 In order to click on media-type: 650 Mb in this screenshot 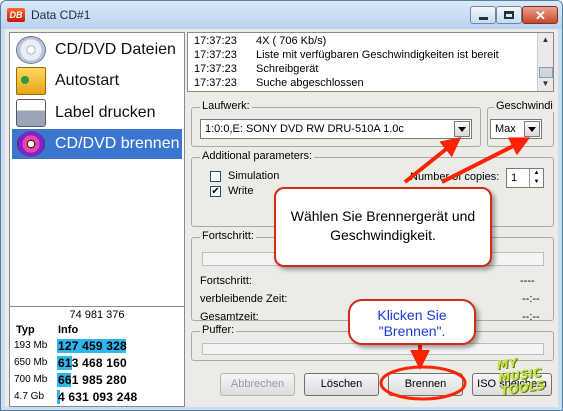, I will do `click(31, 362)`.